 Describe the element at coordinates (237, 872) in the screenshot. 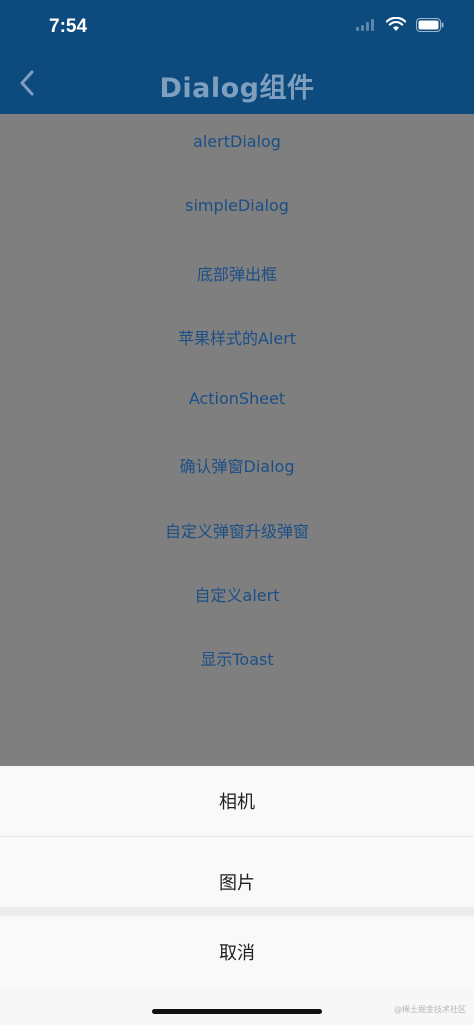

I see `sheet-option-photo: 图片` at that location.